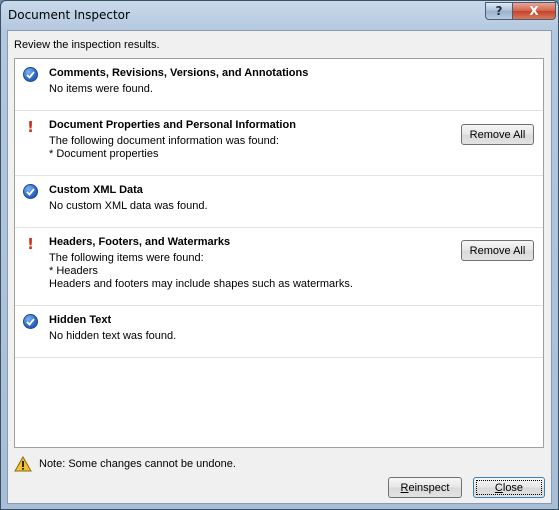 The image size is (559, 510). What do you see at coordinates (279, 15) in the screenshot?
I see `title-bar: Document Inspector ? X` at bounding box center [279, 15].